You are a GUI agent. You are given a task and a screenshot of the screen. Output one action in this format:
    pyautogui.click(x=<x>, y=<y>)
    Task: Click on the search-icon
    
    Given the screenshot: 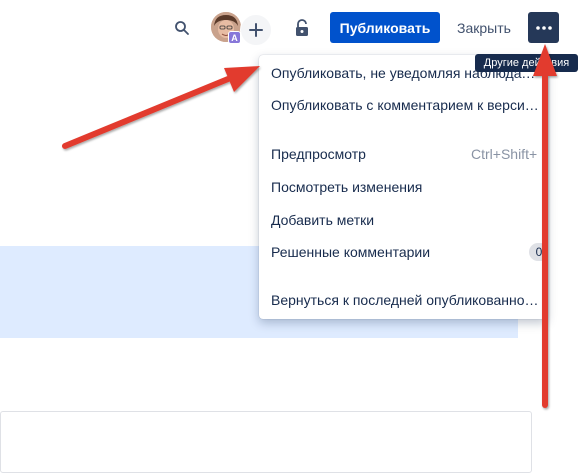 What is the action you would take?
    pyautogui.click(x=182, y=28)
    